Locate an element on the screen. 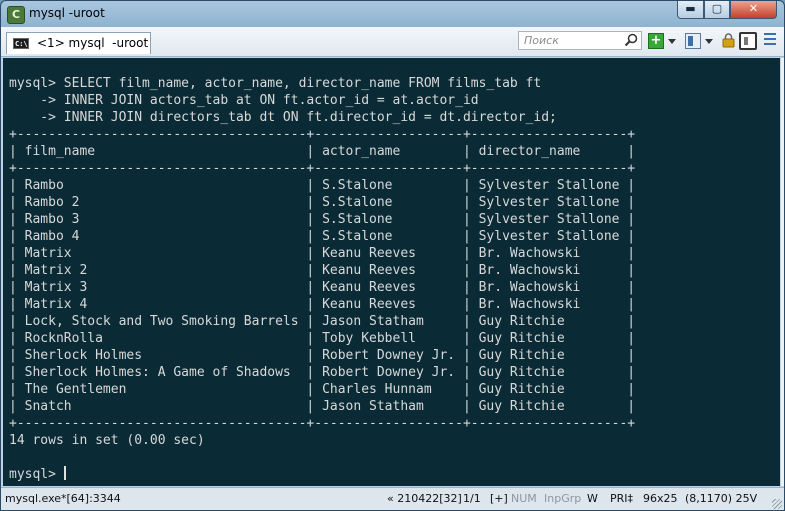  text-cursor is located at coordinates (64, 473).